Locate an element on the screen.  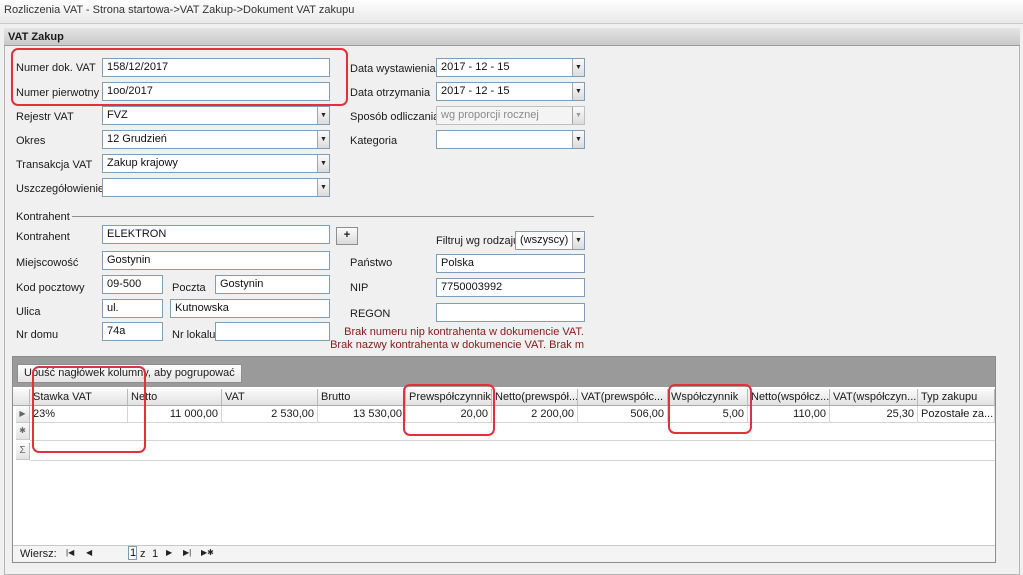
table-cell: 110,00 is located at coordinates (789, 414).